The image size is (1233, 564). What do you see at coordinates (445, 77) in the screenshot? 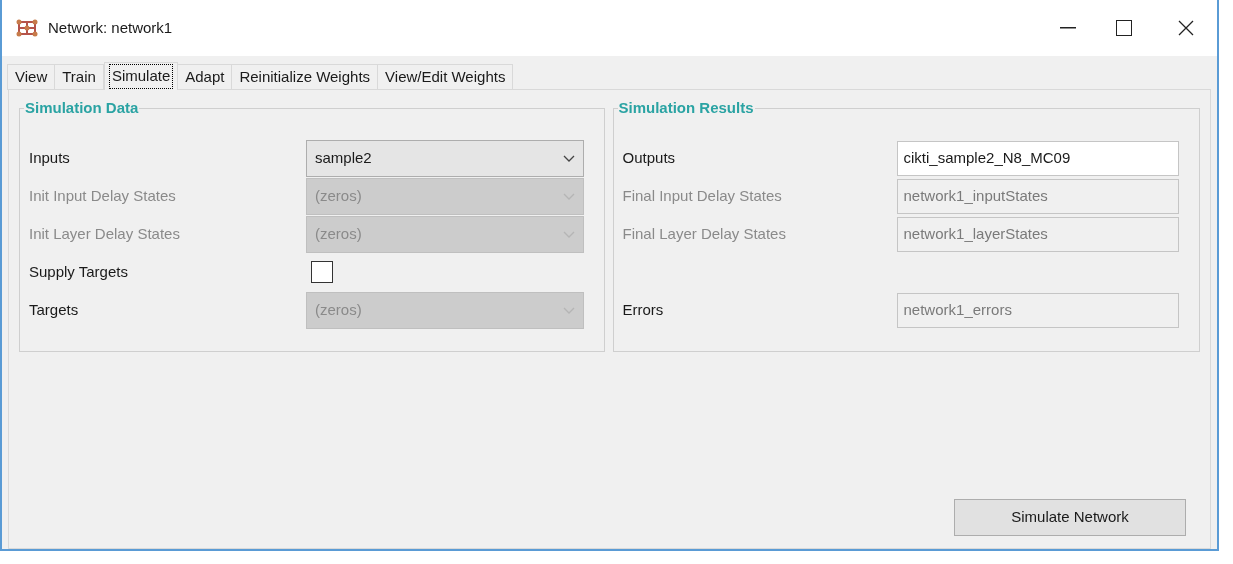
I see `tab: View/Edit Weights` at bounding box center [445, 77].